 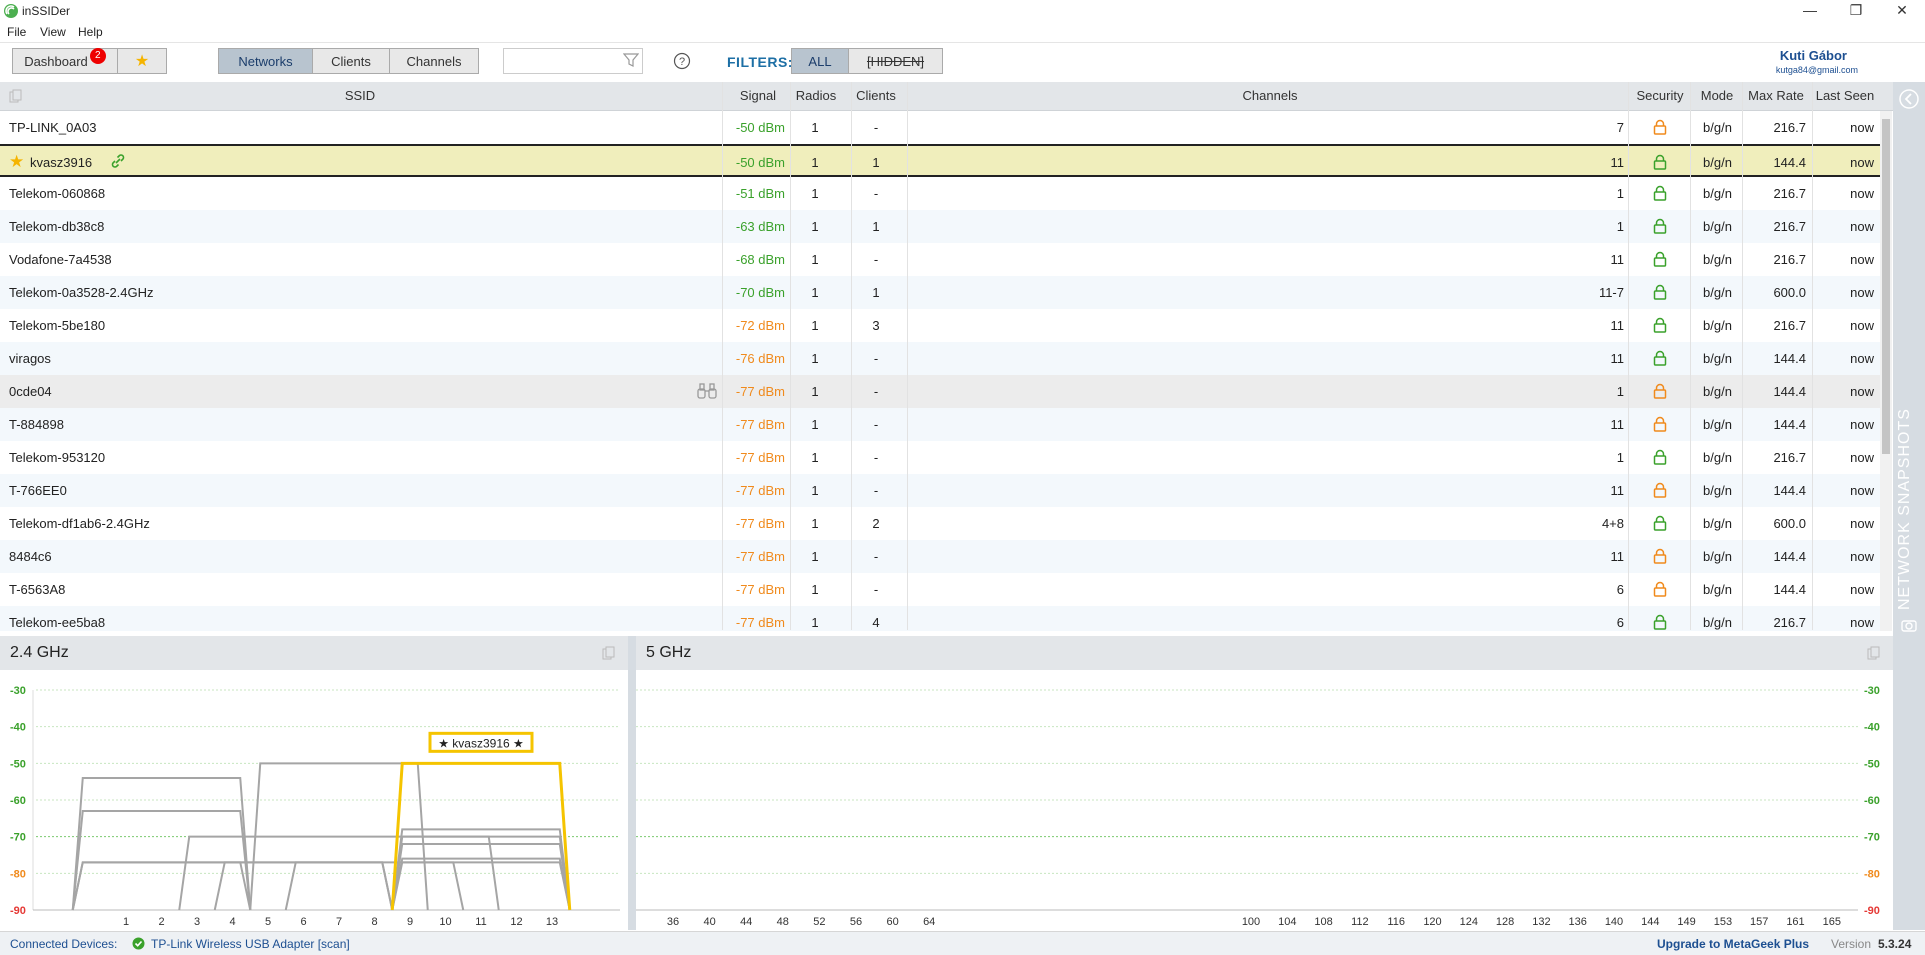 What do you see at coordinates (760, 292) in the screenshot?
I see `signal-cell: -70 dBm` at bounding box center [760, 292].